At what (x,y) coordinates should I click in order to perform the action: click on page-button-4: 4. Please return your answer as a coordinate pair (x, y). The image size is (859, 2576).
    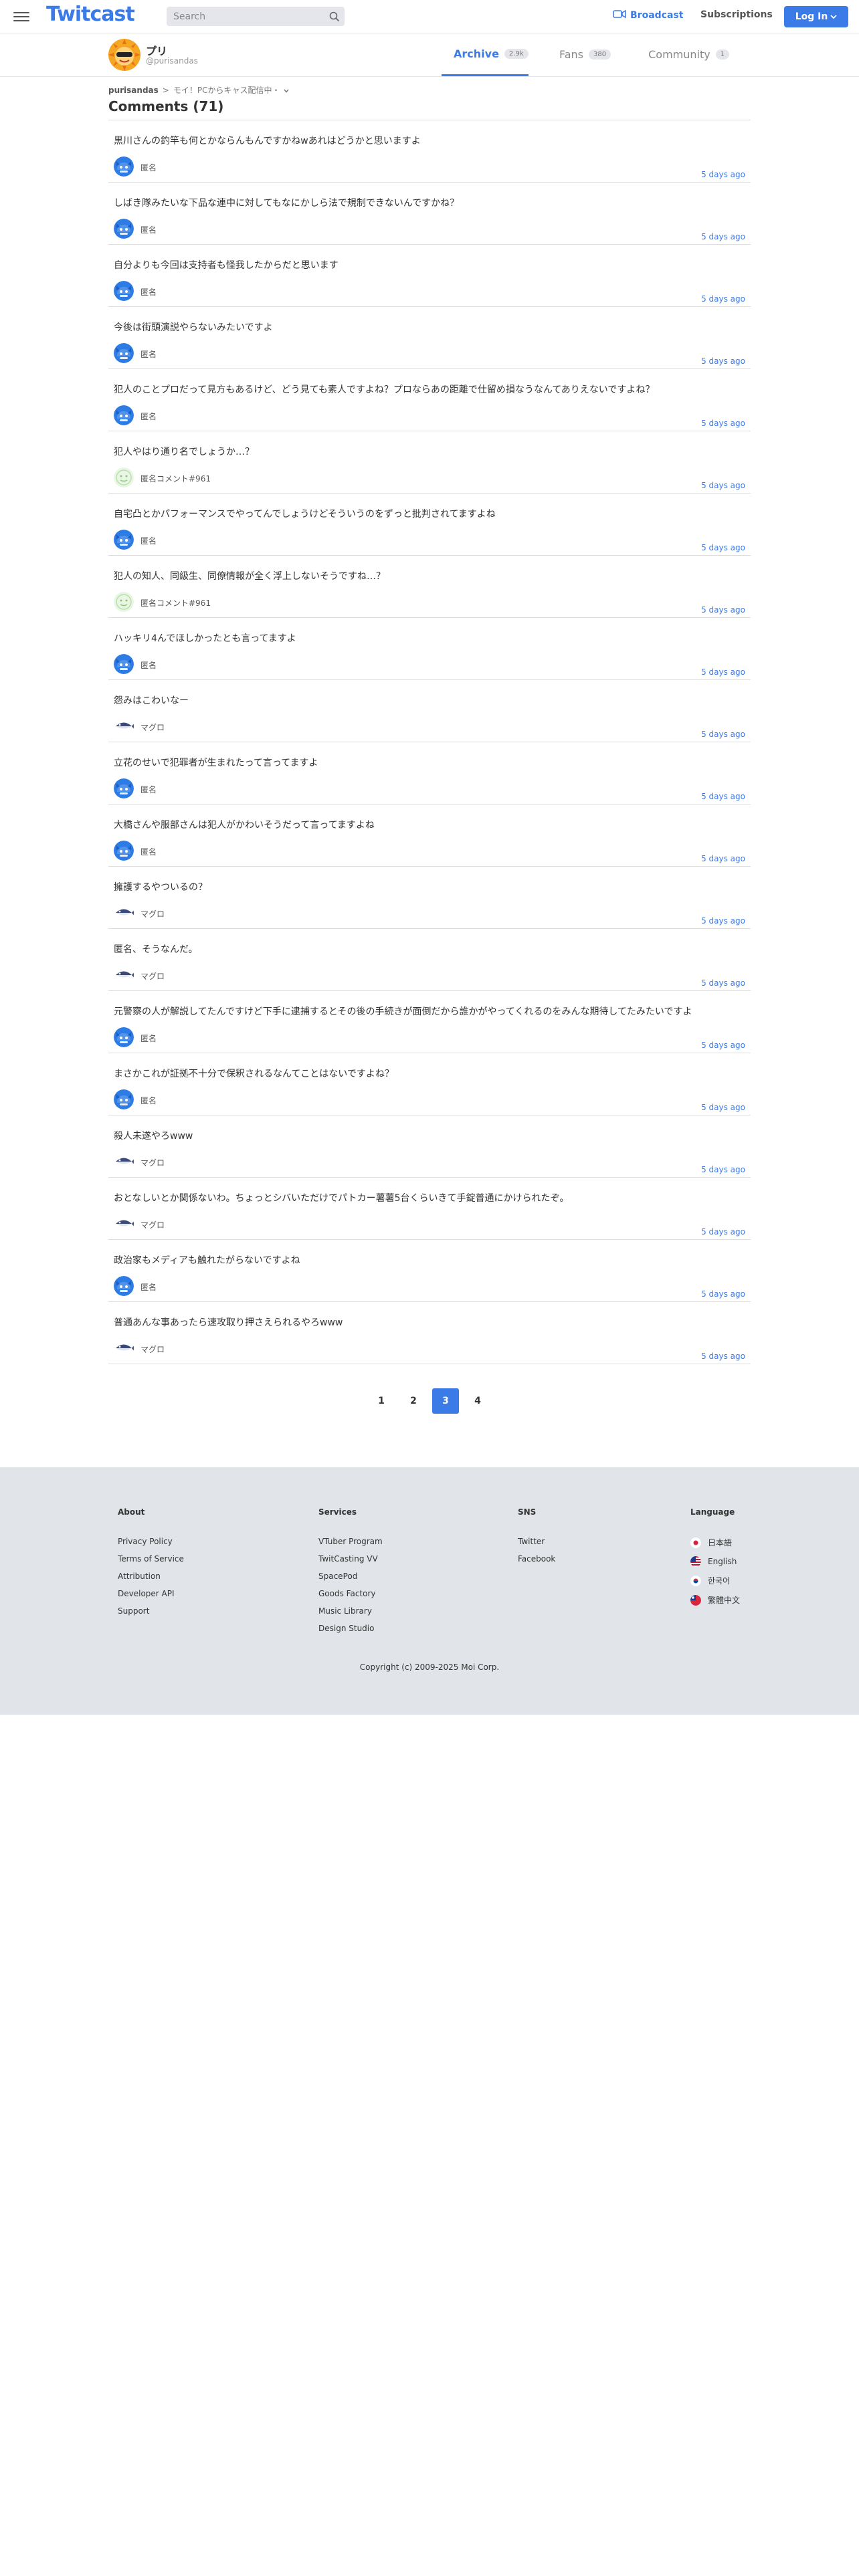
    Looking at the image, I should click on (477, 1401).